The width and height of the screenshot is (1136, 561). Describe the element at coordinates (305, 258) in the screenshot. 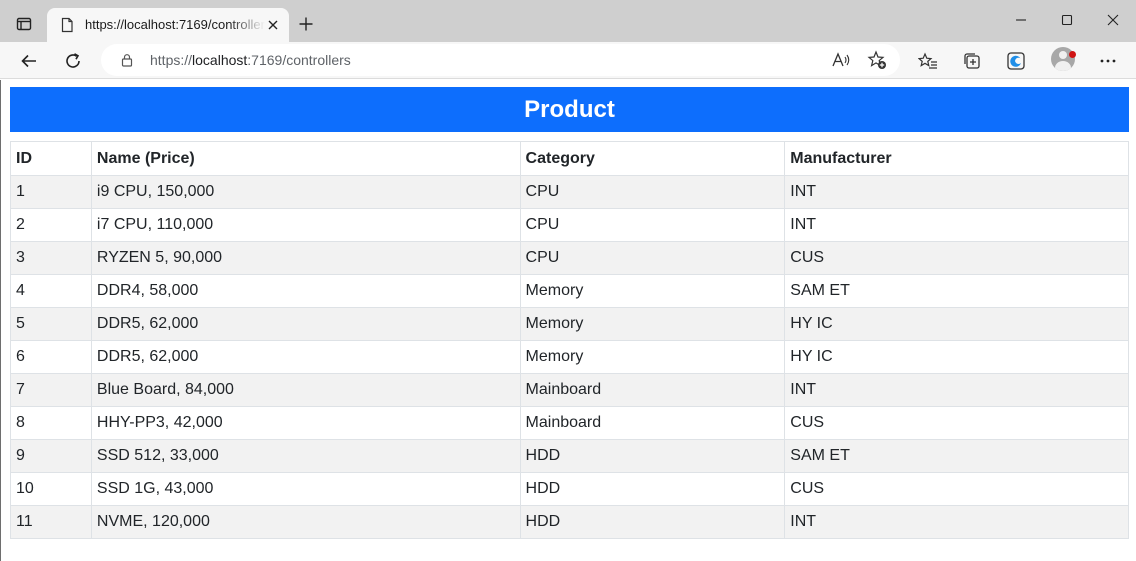

I see `cell-name-price: RYZEN 5, 90,000` at that location.